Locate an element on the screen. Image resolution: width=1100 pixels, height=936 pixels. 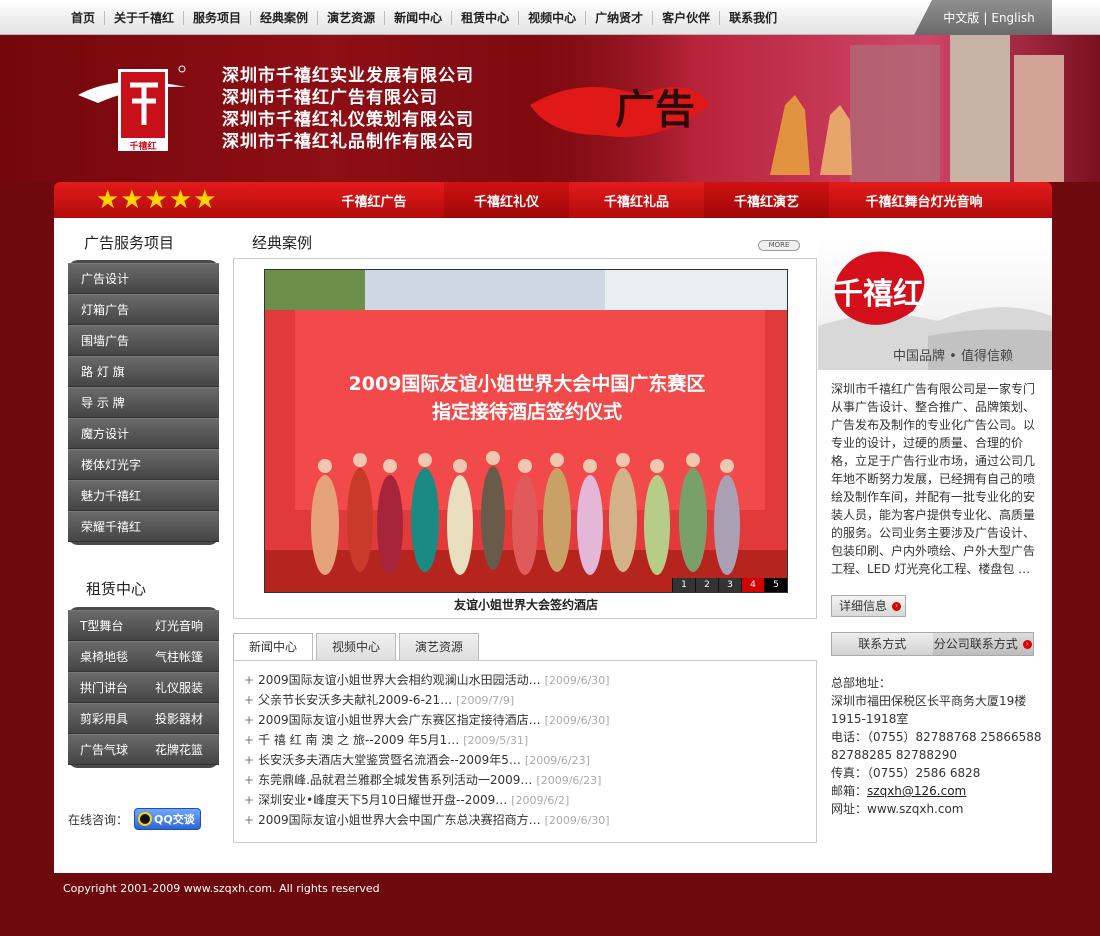
nav-performance: 演艺资源 is located at coordinates (352, 17).